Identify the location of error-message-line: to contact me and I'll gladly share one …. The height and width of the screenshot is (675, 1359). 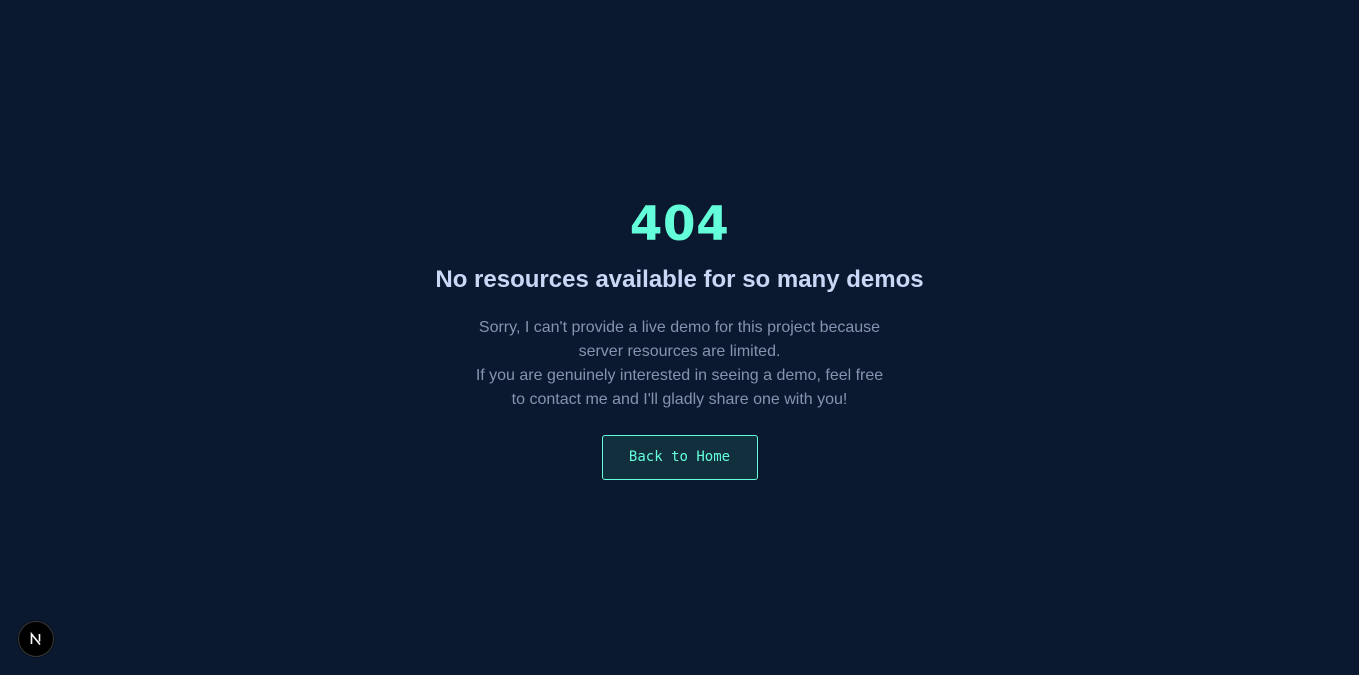
(679, 399).